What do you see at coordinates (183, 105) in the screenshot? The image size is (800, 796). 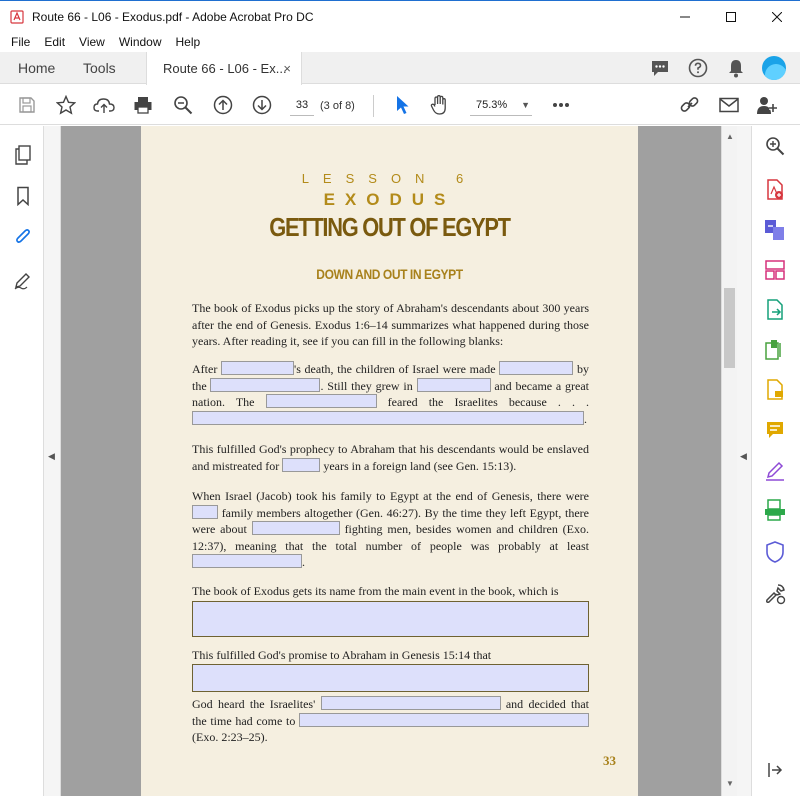 I see `zoom-out-search-icon` at bounding box center [183, 105].